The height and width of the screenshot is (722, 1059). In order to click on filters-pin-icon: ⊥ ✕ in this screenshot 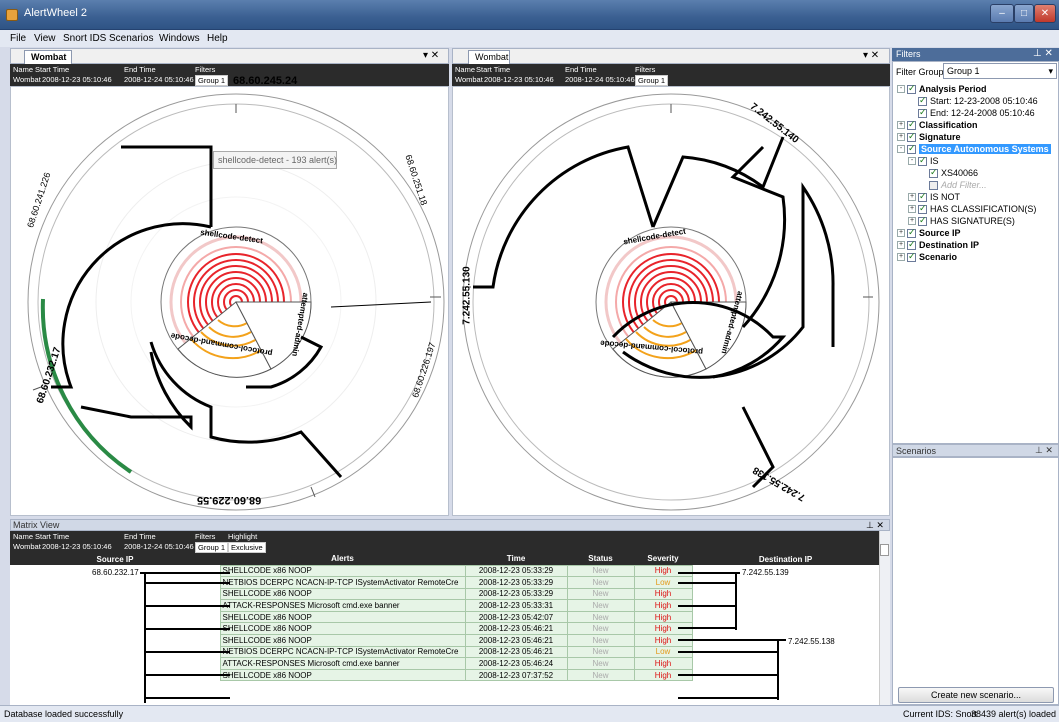, I will do `click(1043, 53)`.